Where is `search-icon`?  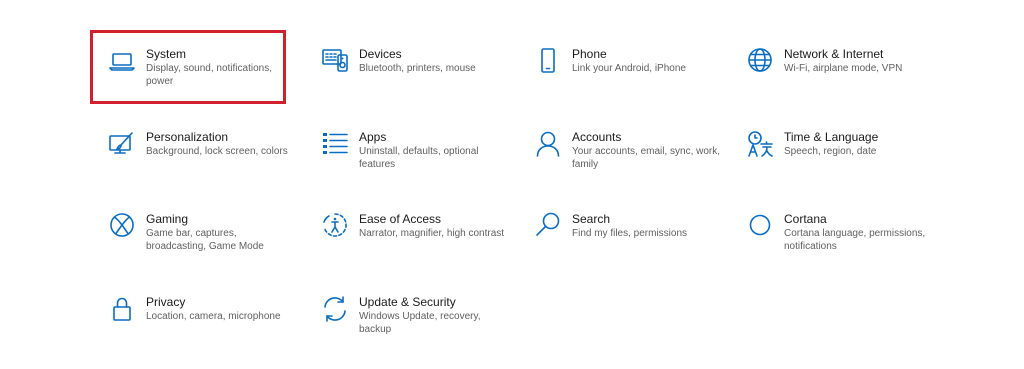 search-icon is located at coordinates (548, 226).